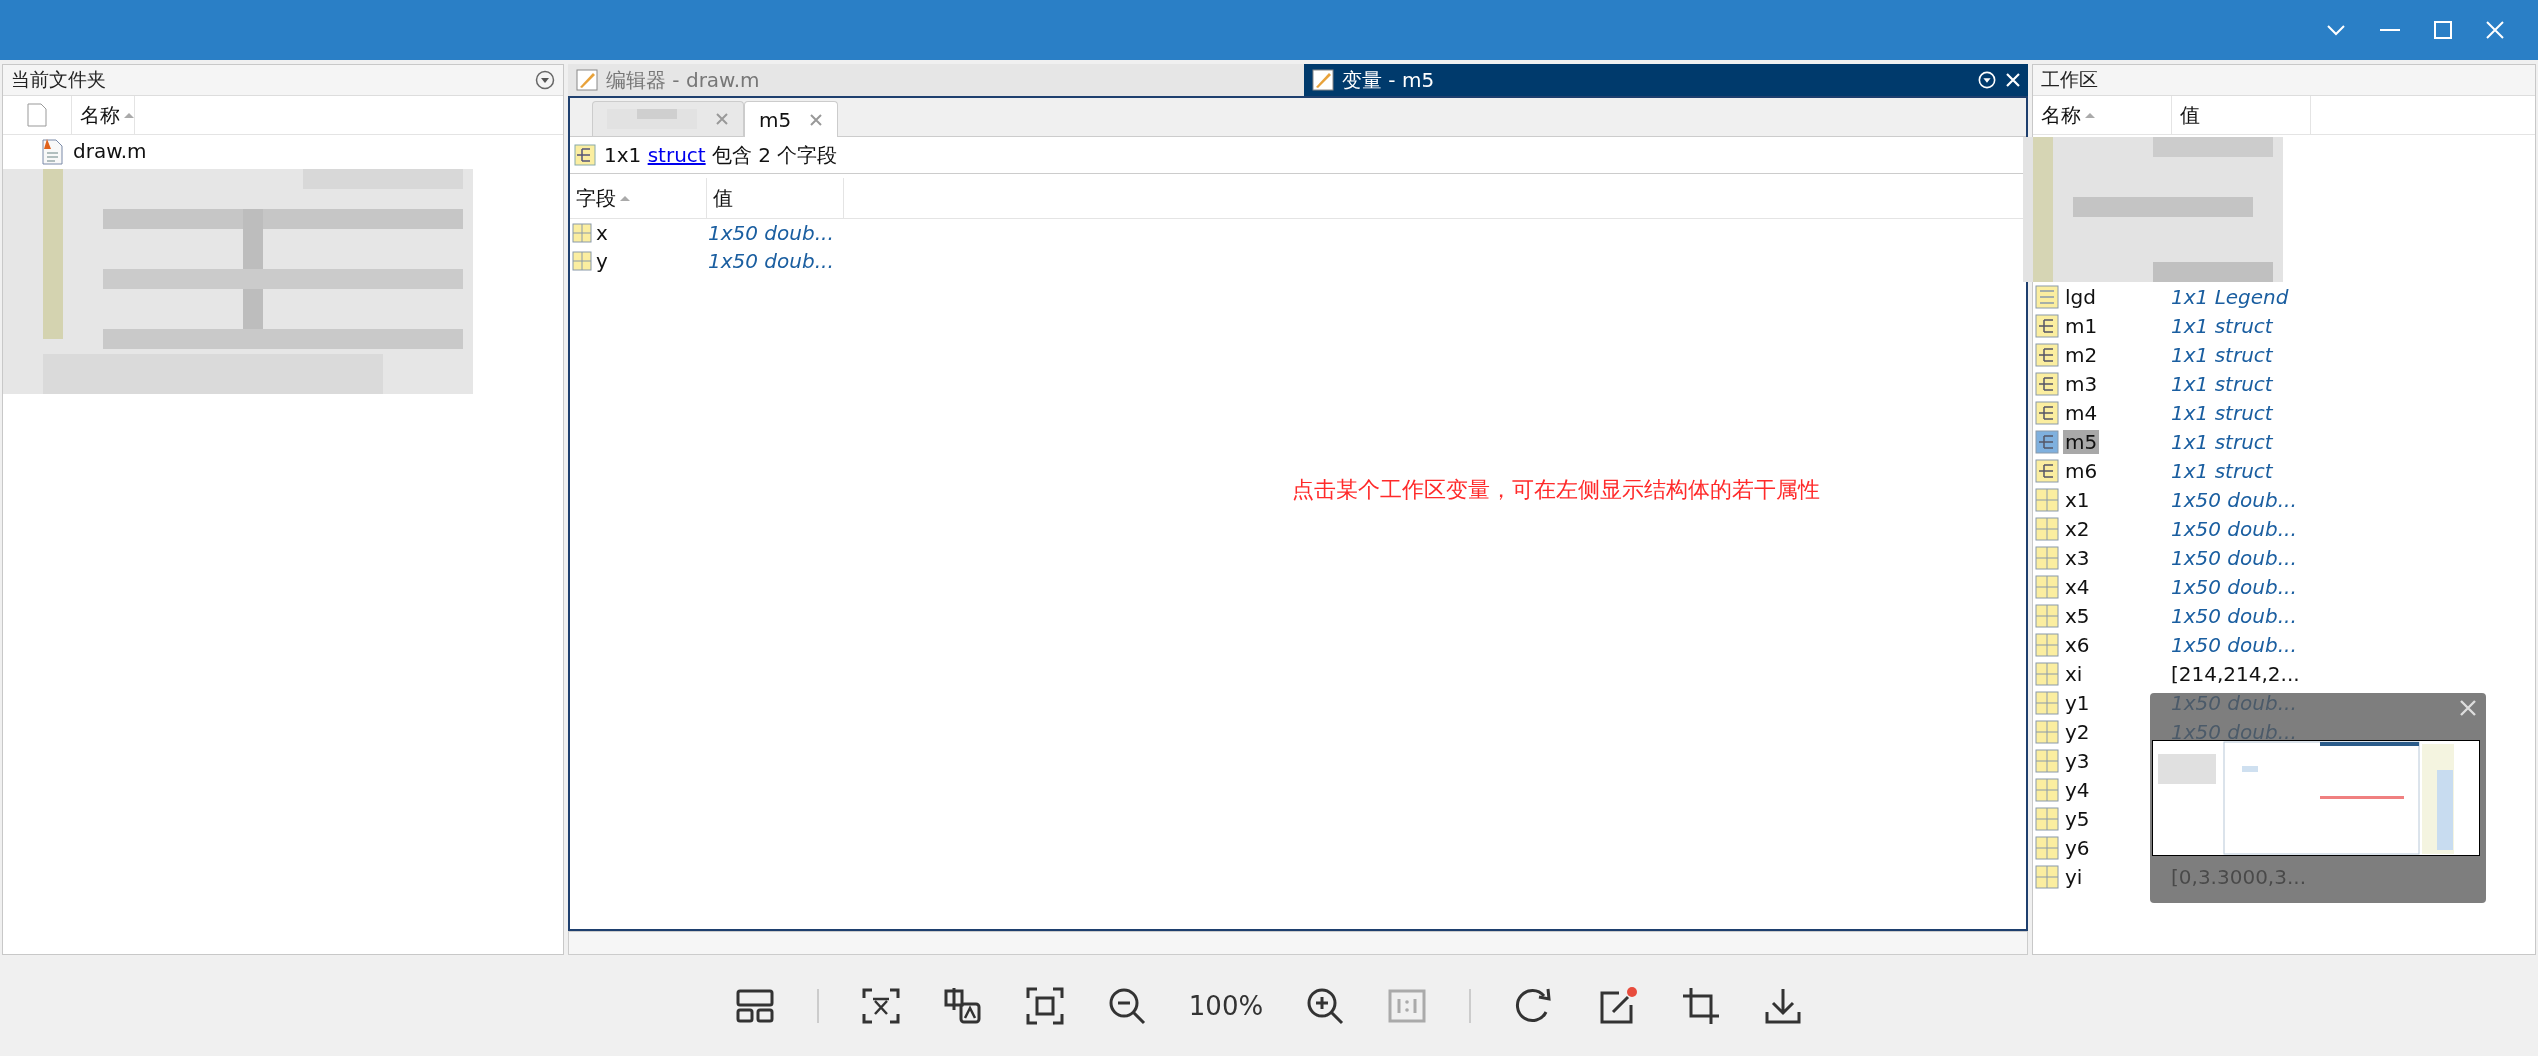 The image size is (2538, 1056). I want to click on document-tab: m5, so click(791, 119).